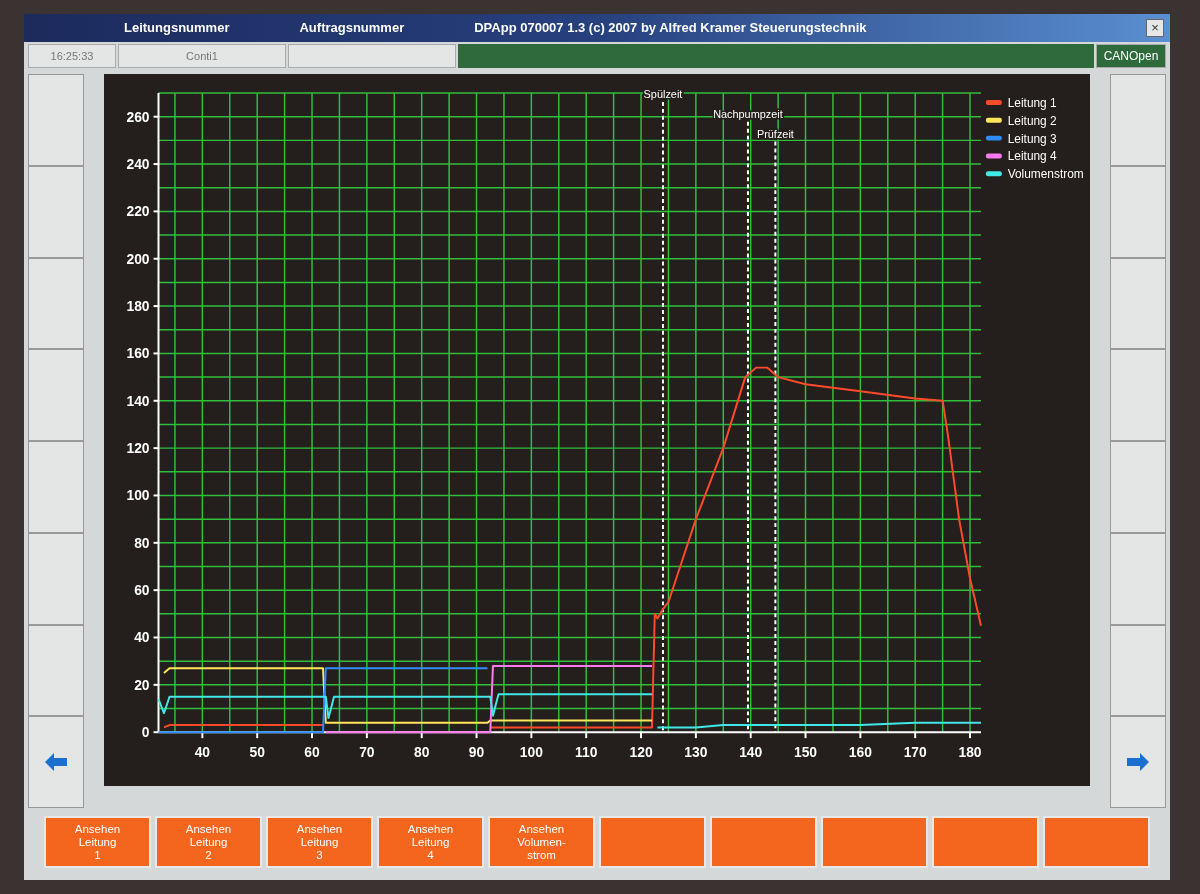 The width and height of the screenshot is (1200, 894). What do you see at coordinates (1032, 102) in the screenshot?
I see `legend-label: Leitung 1` at bounding box center [1032, 102].